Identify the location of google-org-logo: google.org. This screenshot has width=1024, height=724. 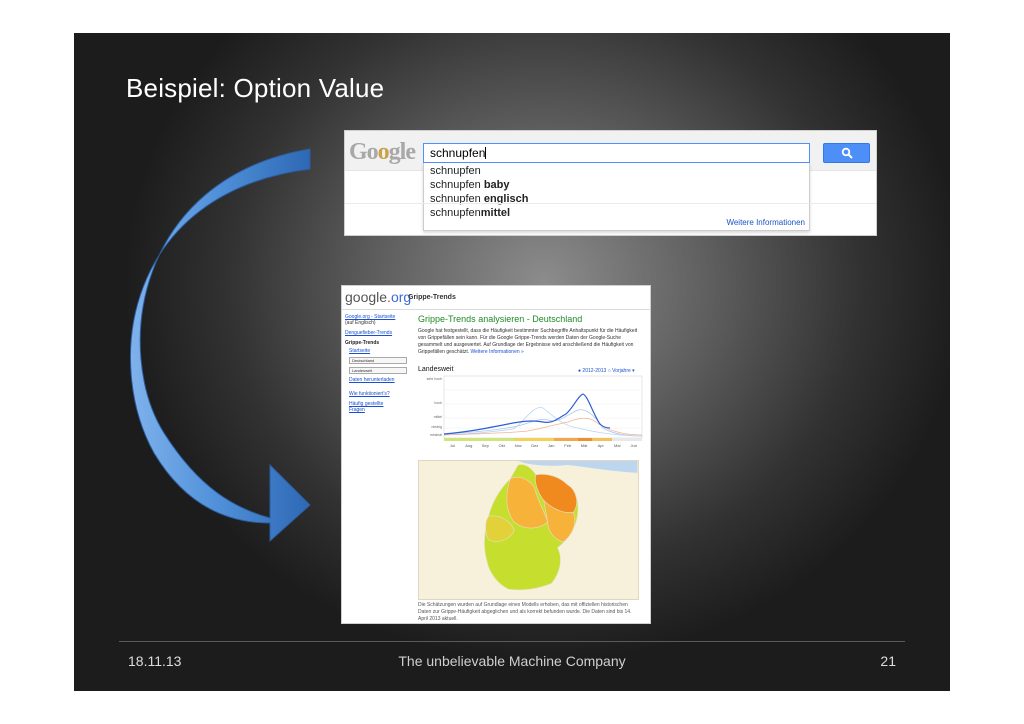
(378, 297).